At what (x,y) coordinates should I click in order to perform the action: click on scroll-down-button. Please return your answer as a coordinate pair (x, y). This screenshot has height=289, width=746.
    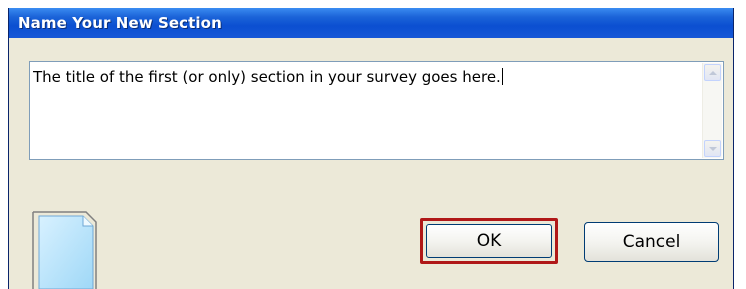
    Looking at the image, I should click on (712, 148).